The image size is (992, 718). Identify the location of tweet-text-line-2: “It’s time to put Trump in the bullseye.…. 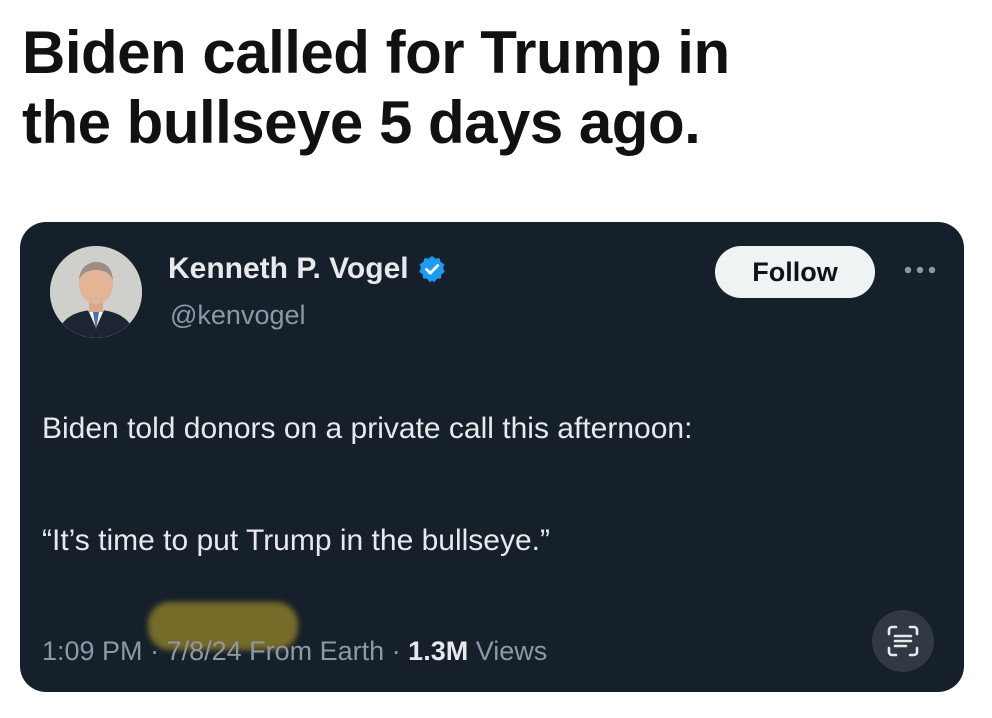
(296, 540).